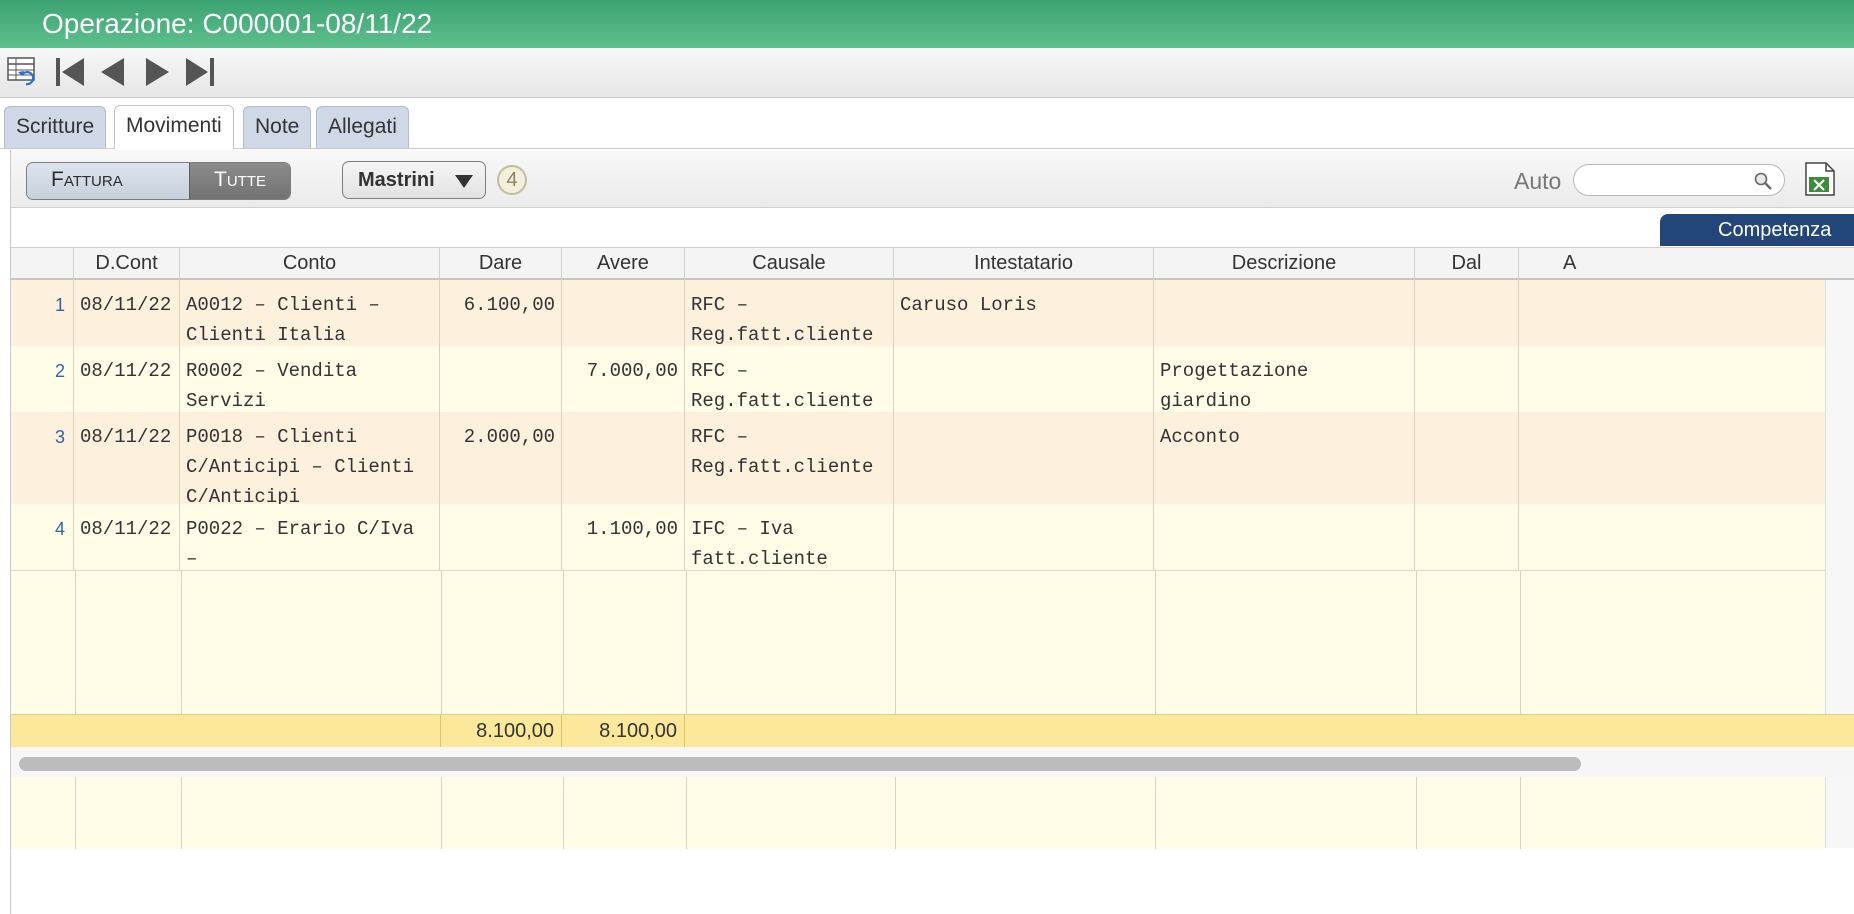 The width and height of the screenshot is (1854, 914). What do you see at coordinates (362, 127) in the screenshot?
I see `tab-allegati: Allegati` at bounding box center [362, 127].